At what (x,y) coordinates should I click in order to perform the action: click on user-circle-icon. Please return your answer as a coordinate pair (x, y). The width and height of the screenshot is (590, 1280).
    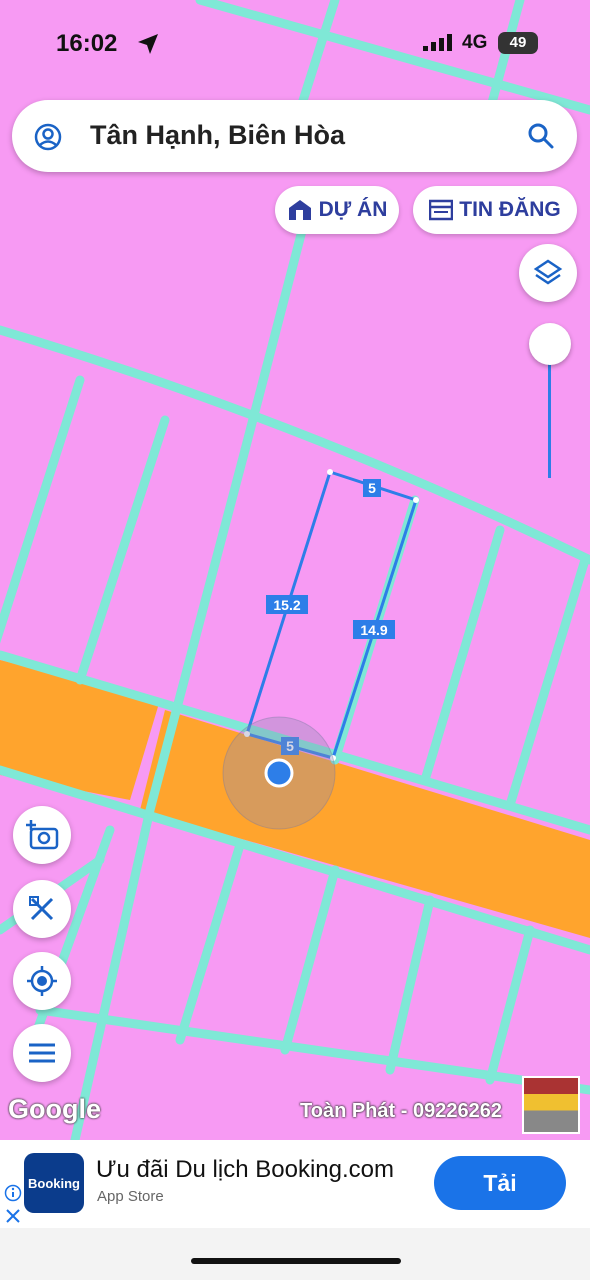
    Looking at the image, I should click on (48, 137).